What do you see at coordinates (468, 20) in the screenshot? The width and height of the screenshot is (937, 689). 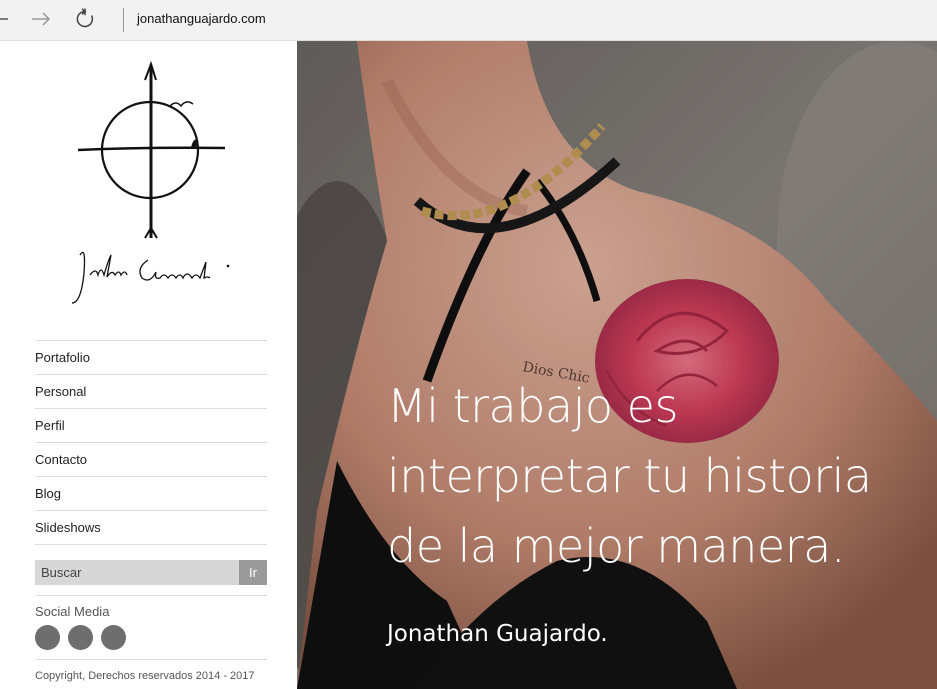 I see `browser-toolbar: jonathanguajardo.com` at bounding box center [468, 20].